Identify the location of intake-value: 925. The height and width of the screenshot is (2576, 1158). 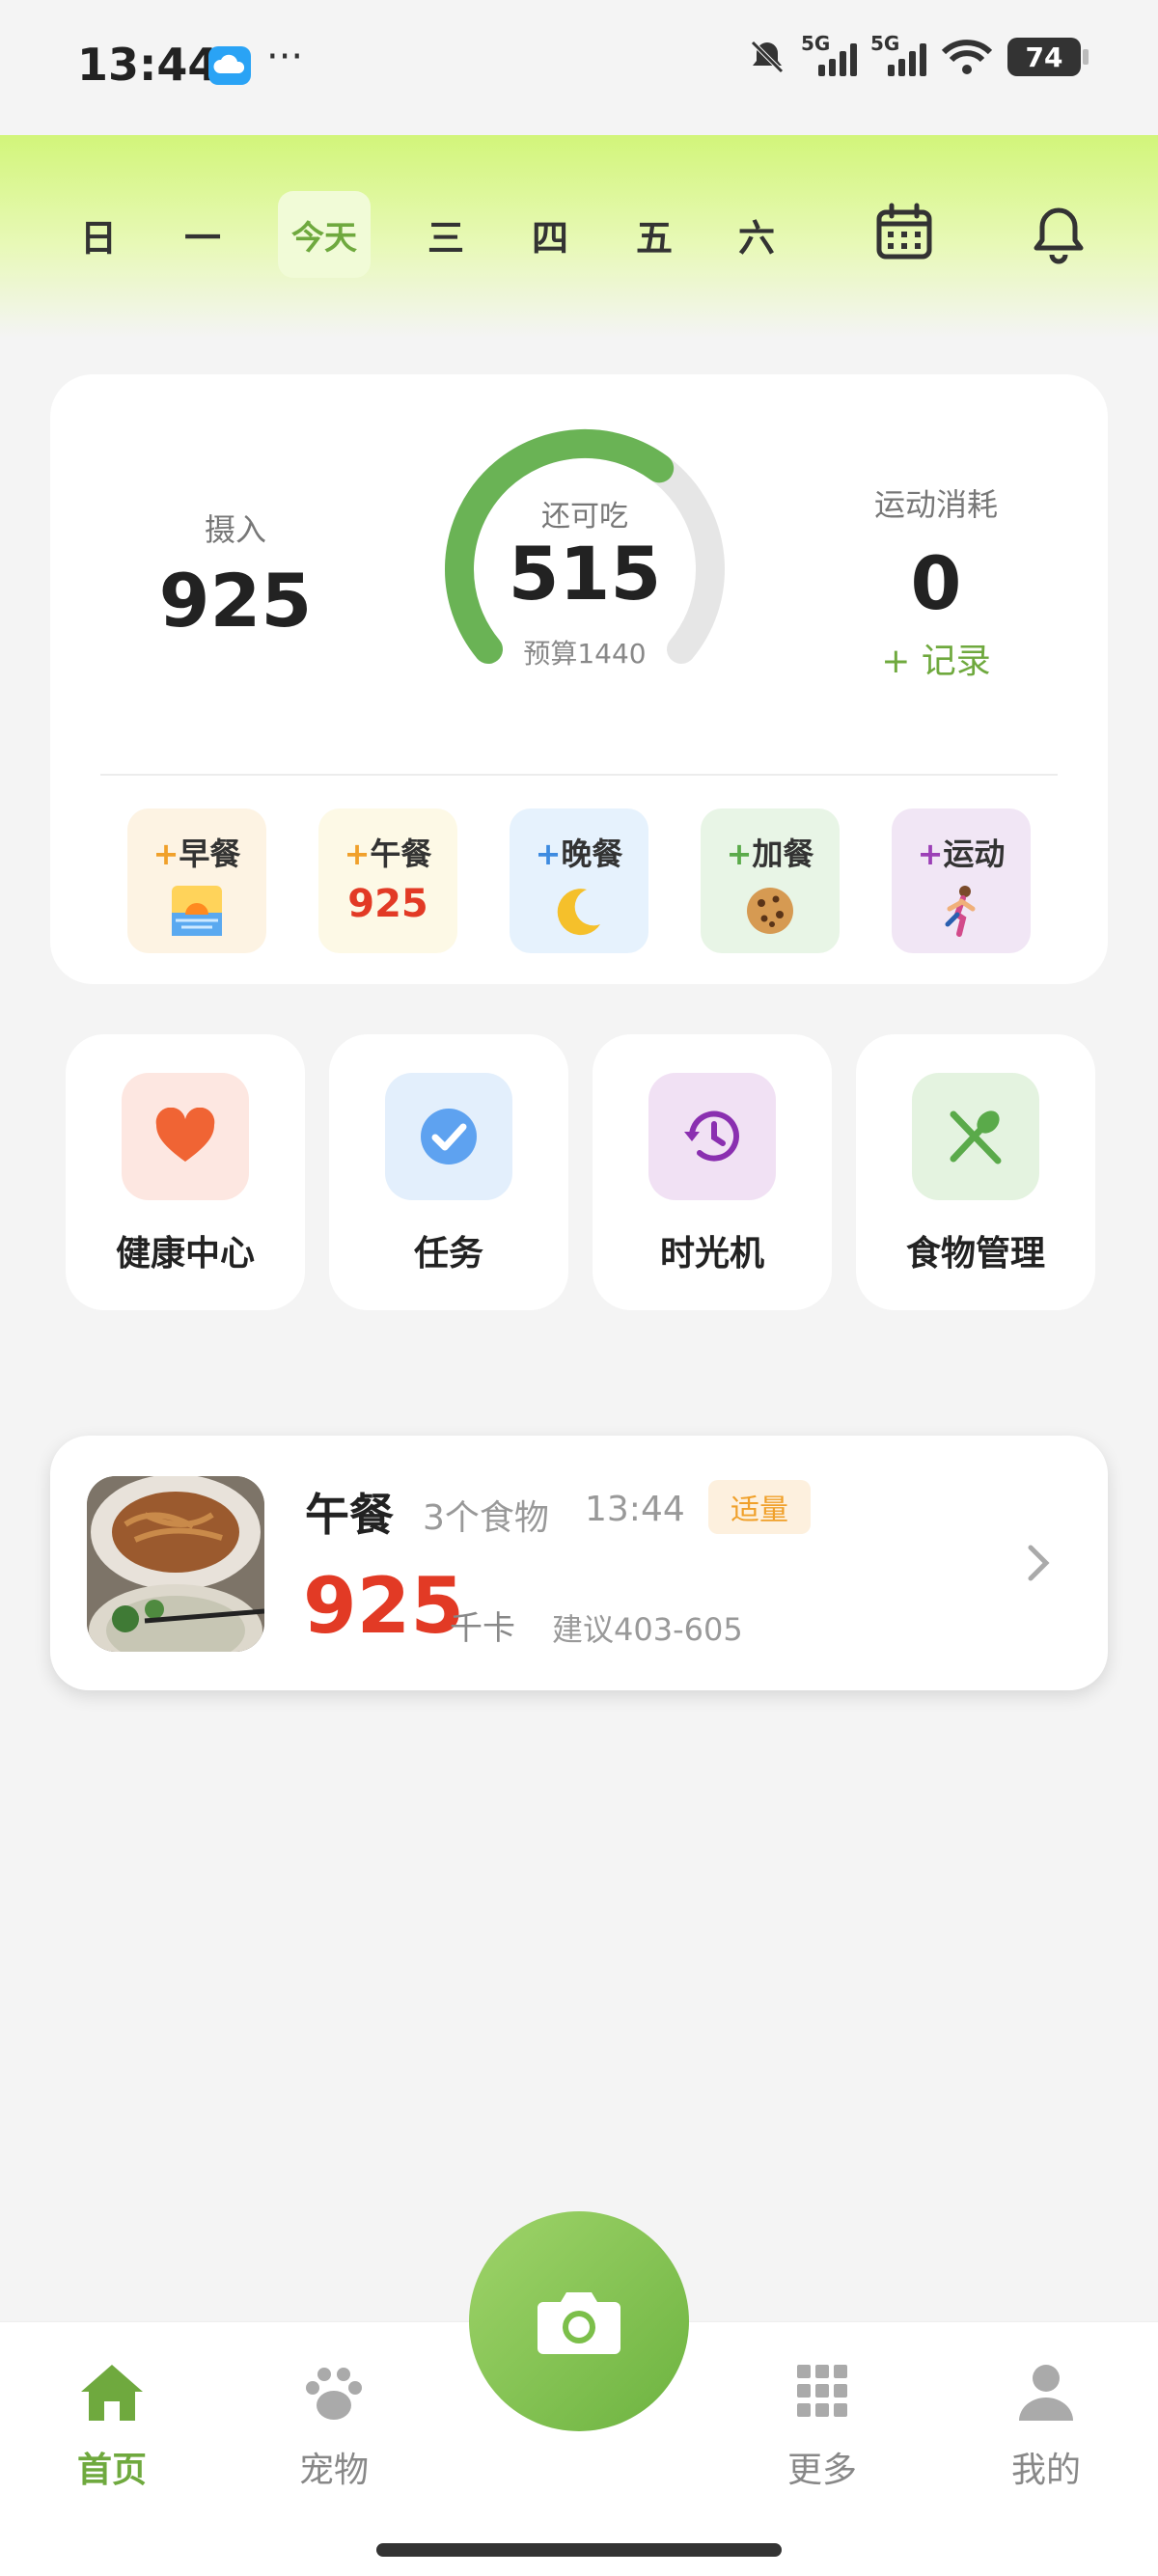
(235, 601).